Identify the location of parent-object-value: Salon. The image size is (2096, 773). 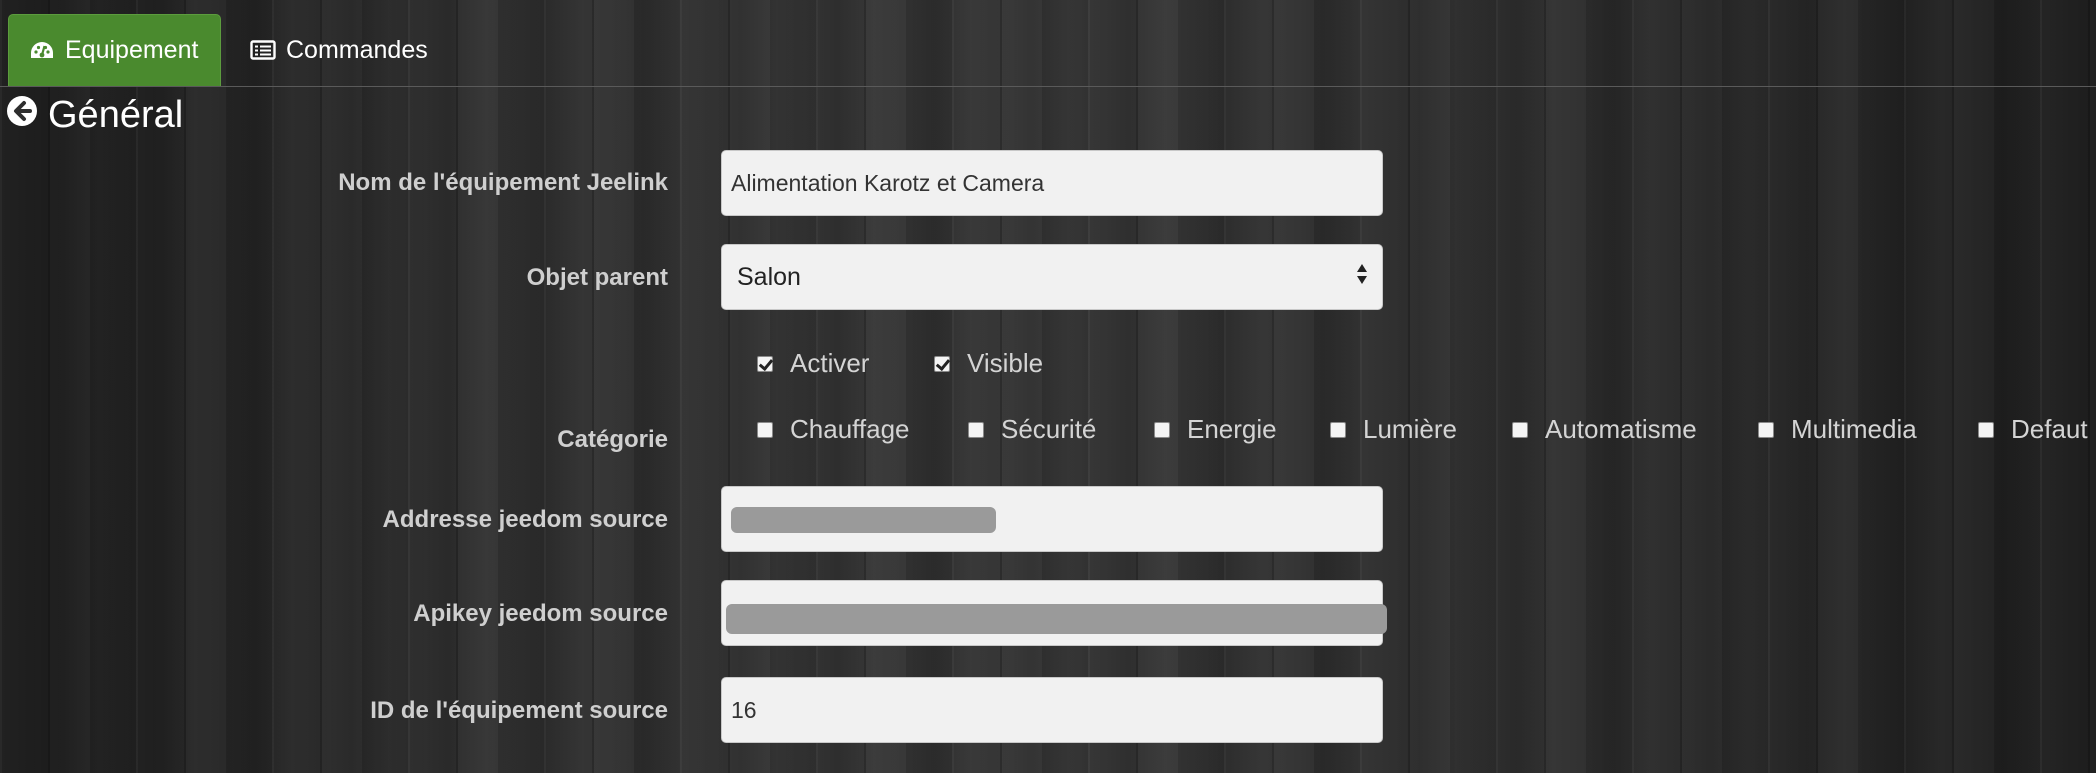
(769, 276).